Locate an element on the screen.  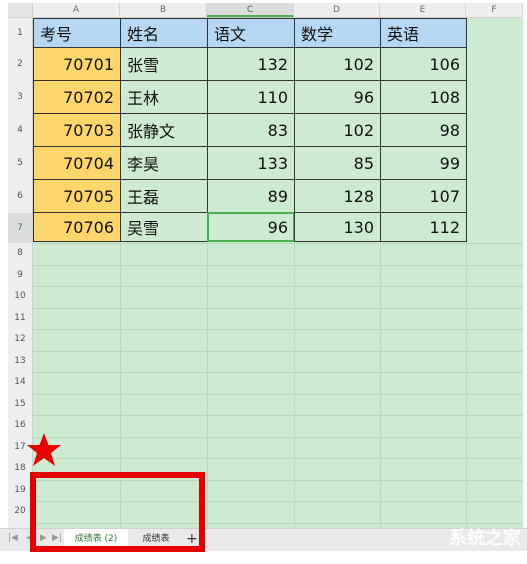
cell-math-score: 130 is located at coordinates (337, 227).